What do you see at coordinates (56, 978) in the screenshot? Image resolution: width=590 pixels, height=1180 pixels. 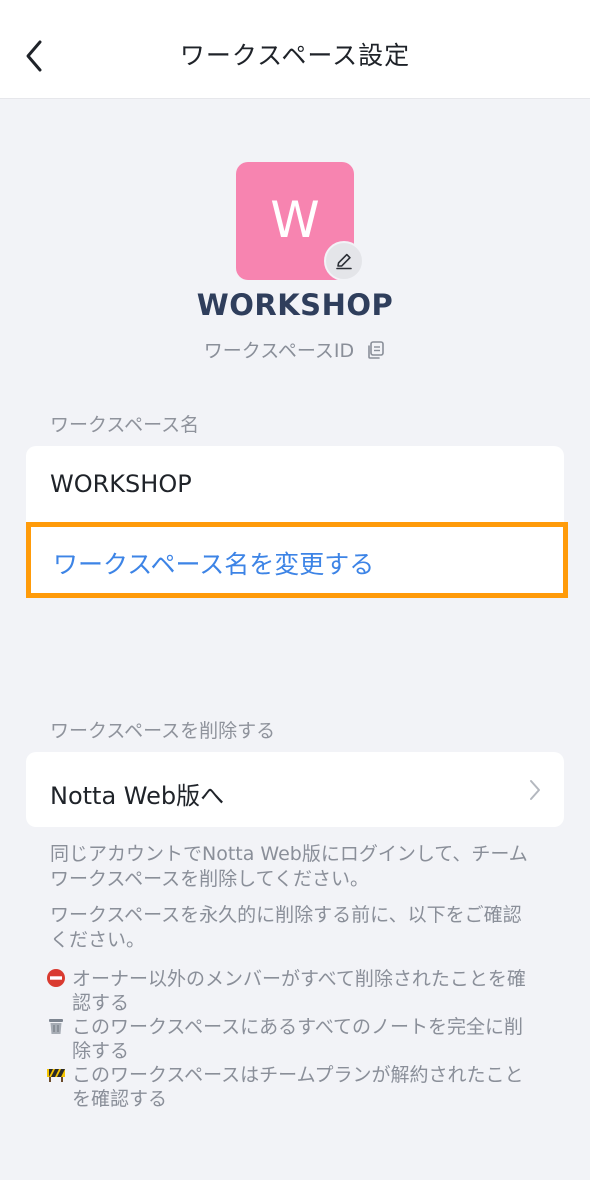 I see `no-entry-icon` at bounding box center [56, 978].